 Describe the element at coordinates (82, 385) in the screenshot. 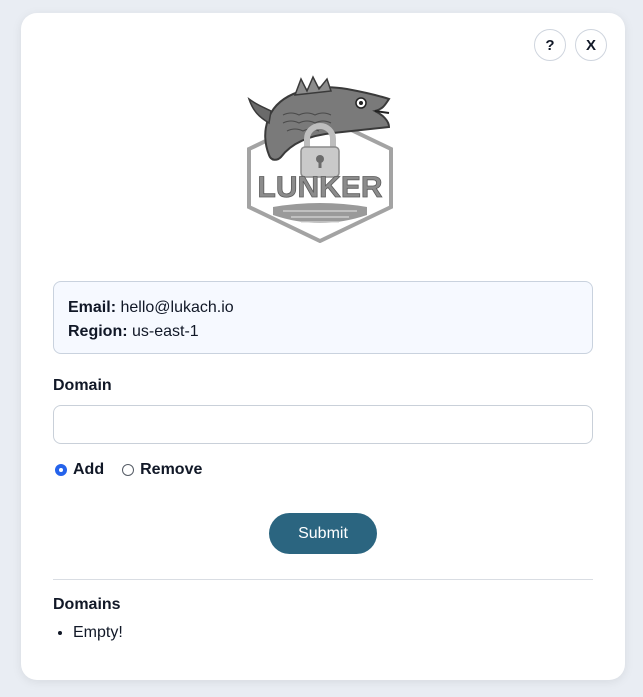

I see `domain-label: Domain` at that location.